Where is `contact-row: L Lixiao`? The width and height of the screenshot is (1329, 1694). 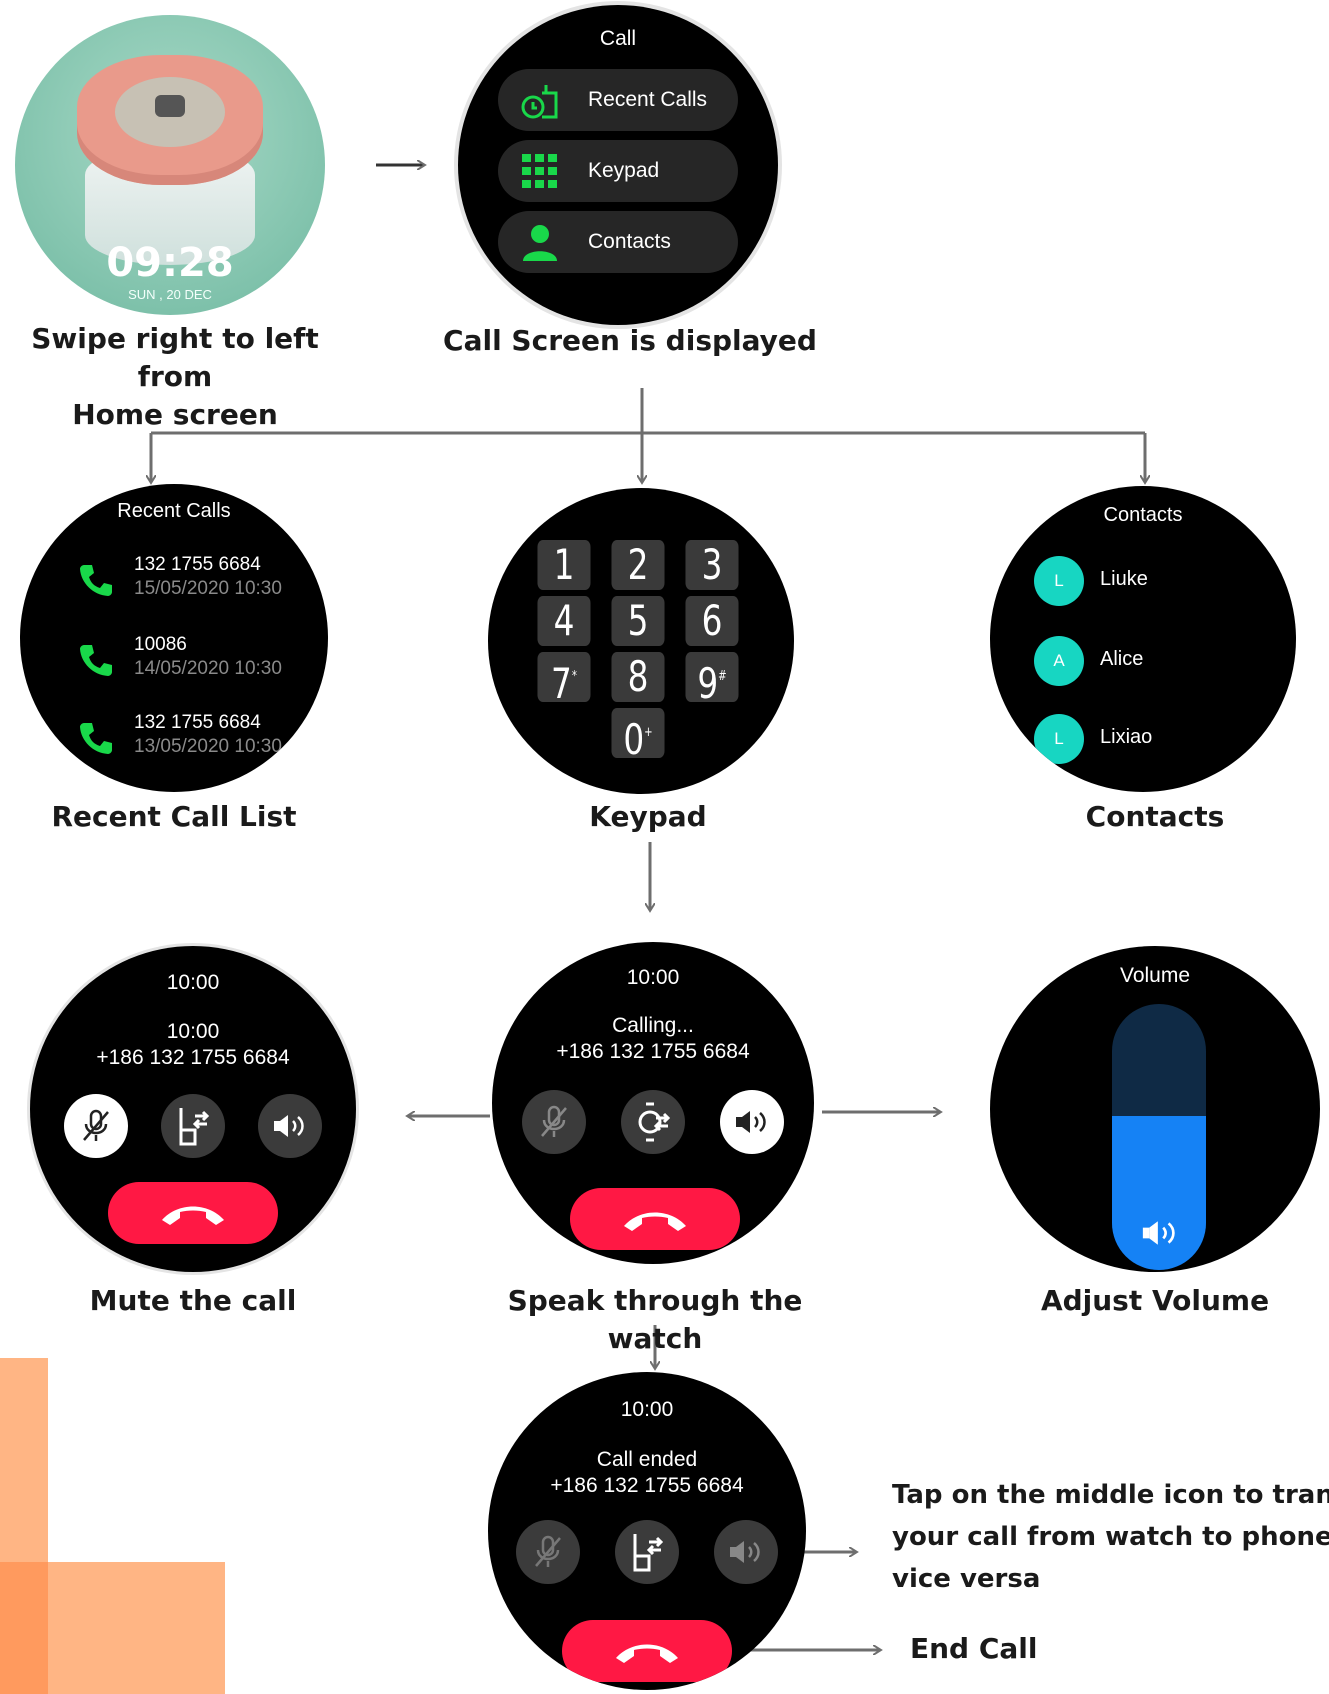
contact-row: L Lixiao is located at coordinates (1154, 739).